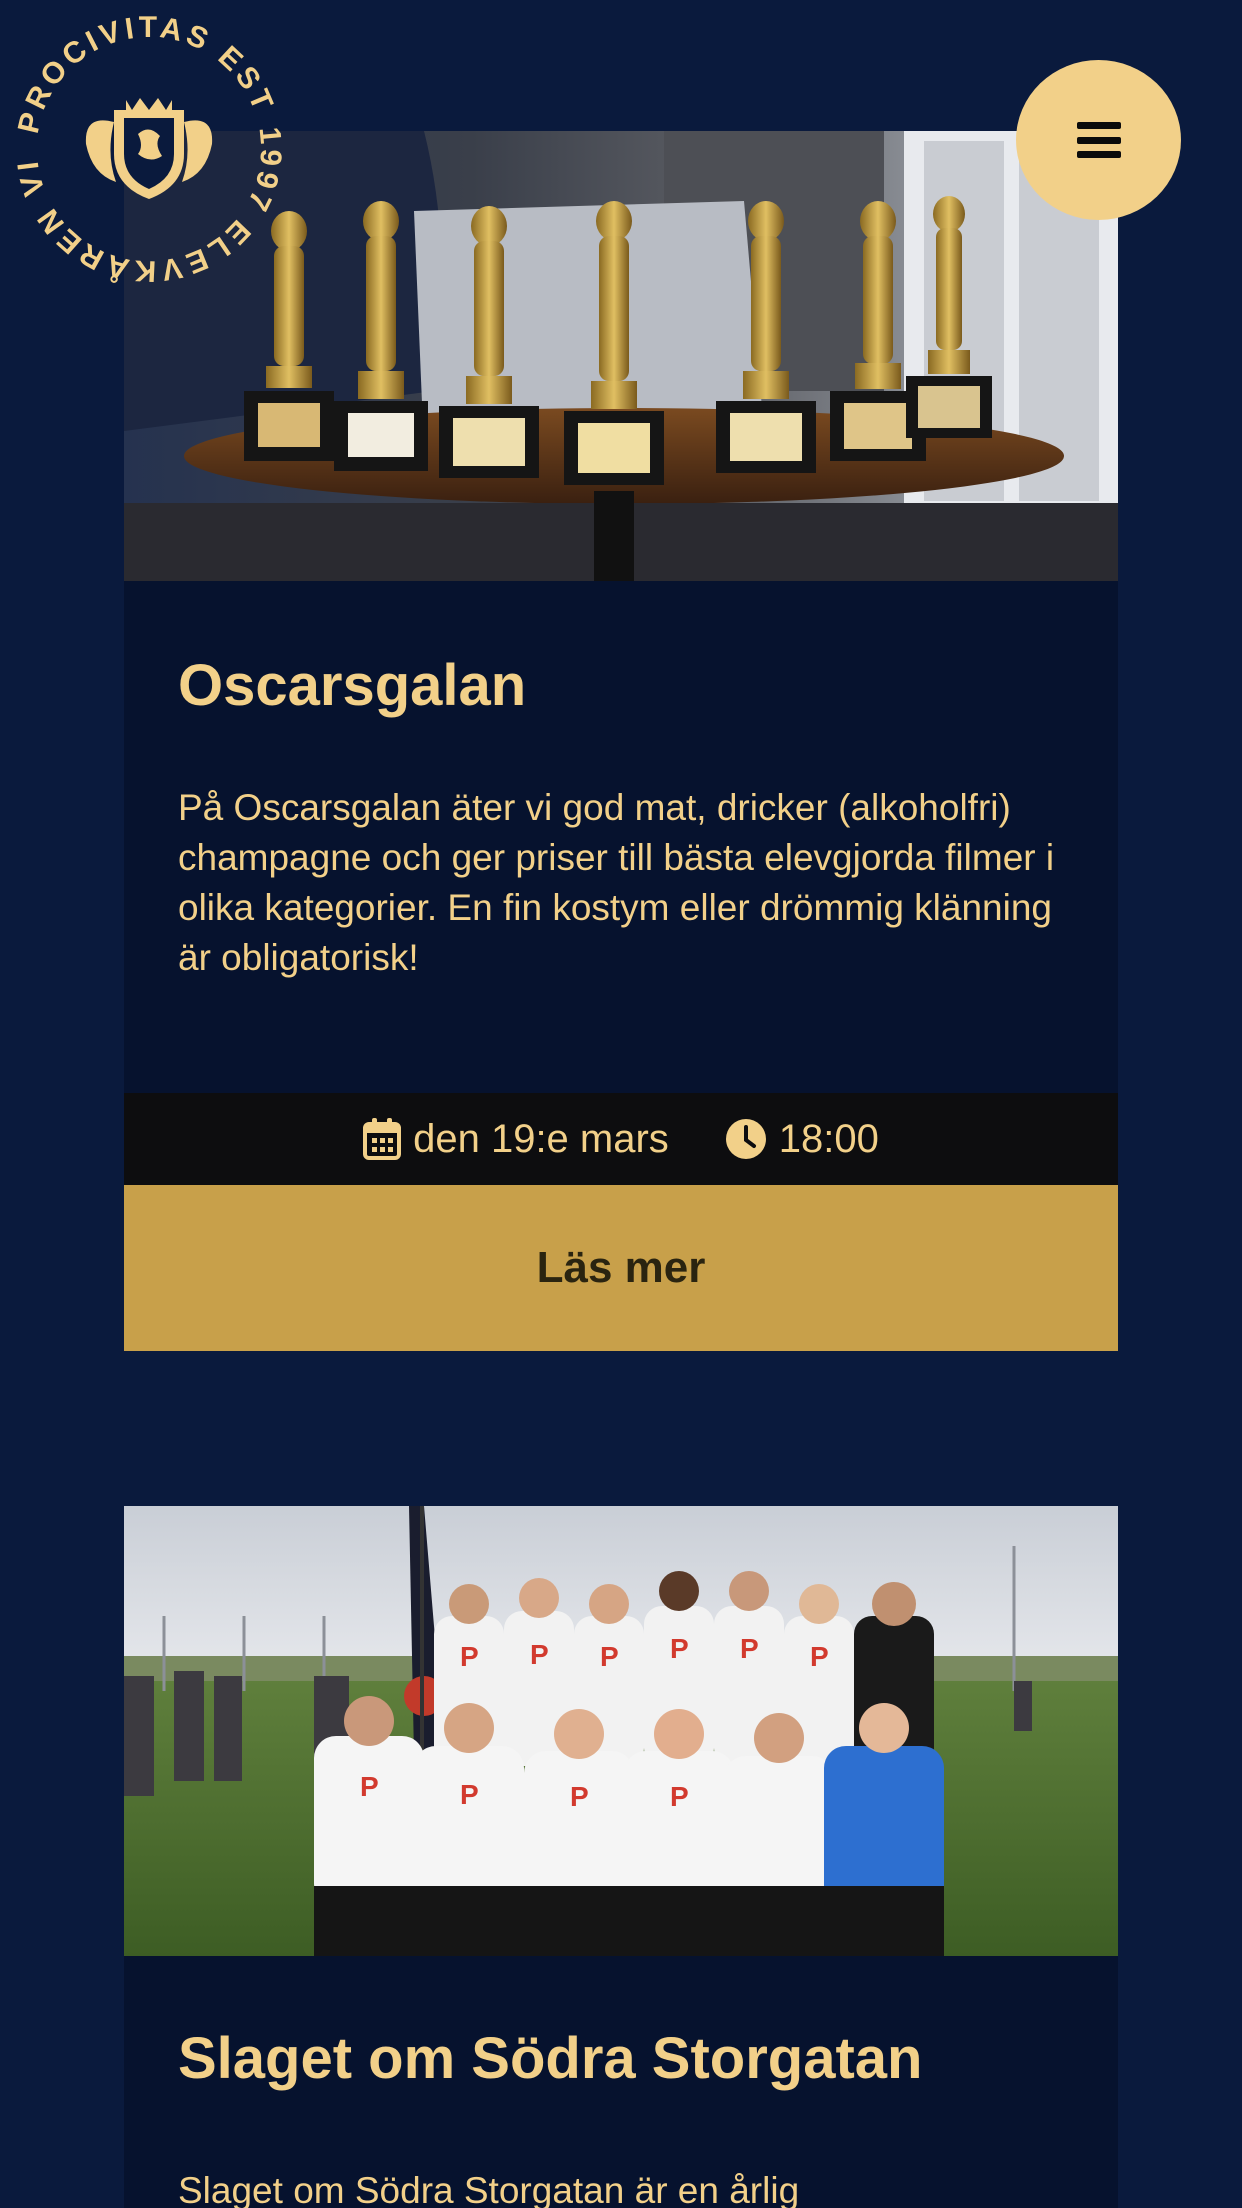 The image size is (1242, 2208). I want to click on event-time: 18:00, so click(802, 1139).